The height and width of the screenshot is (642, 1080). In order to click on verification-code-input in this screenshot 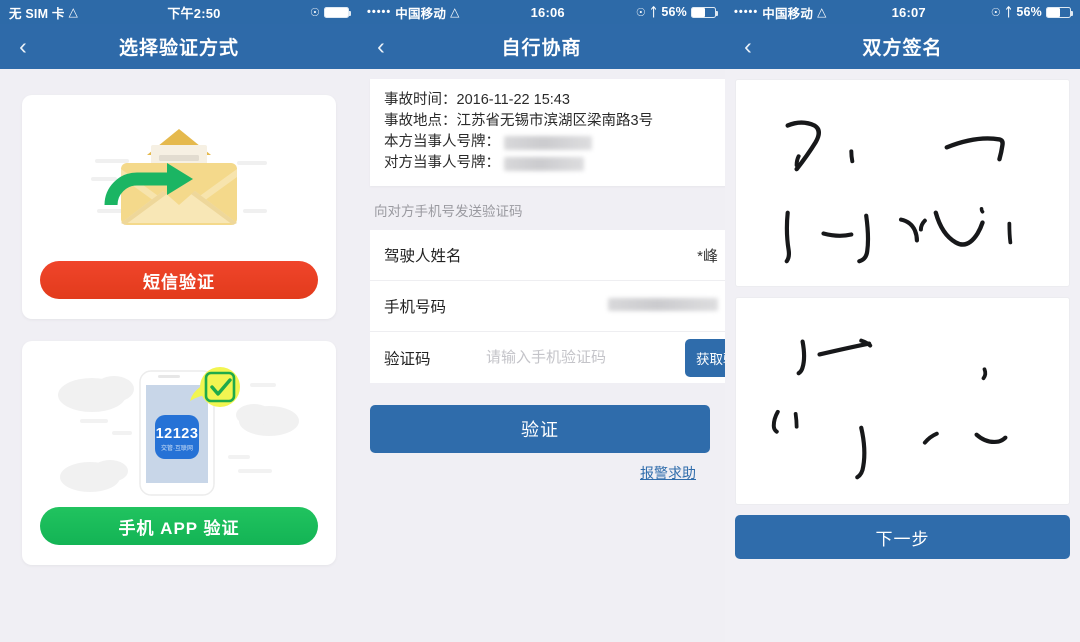, I will do `click(577, 357)`.